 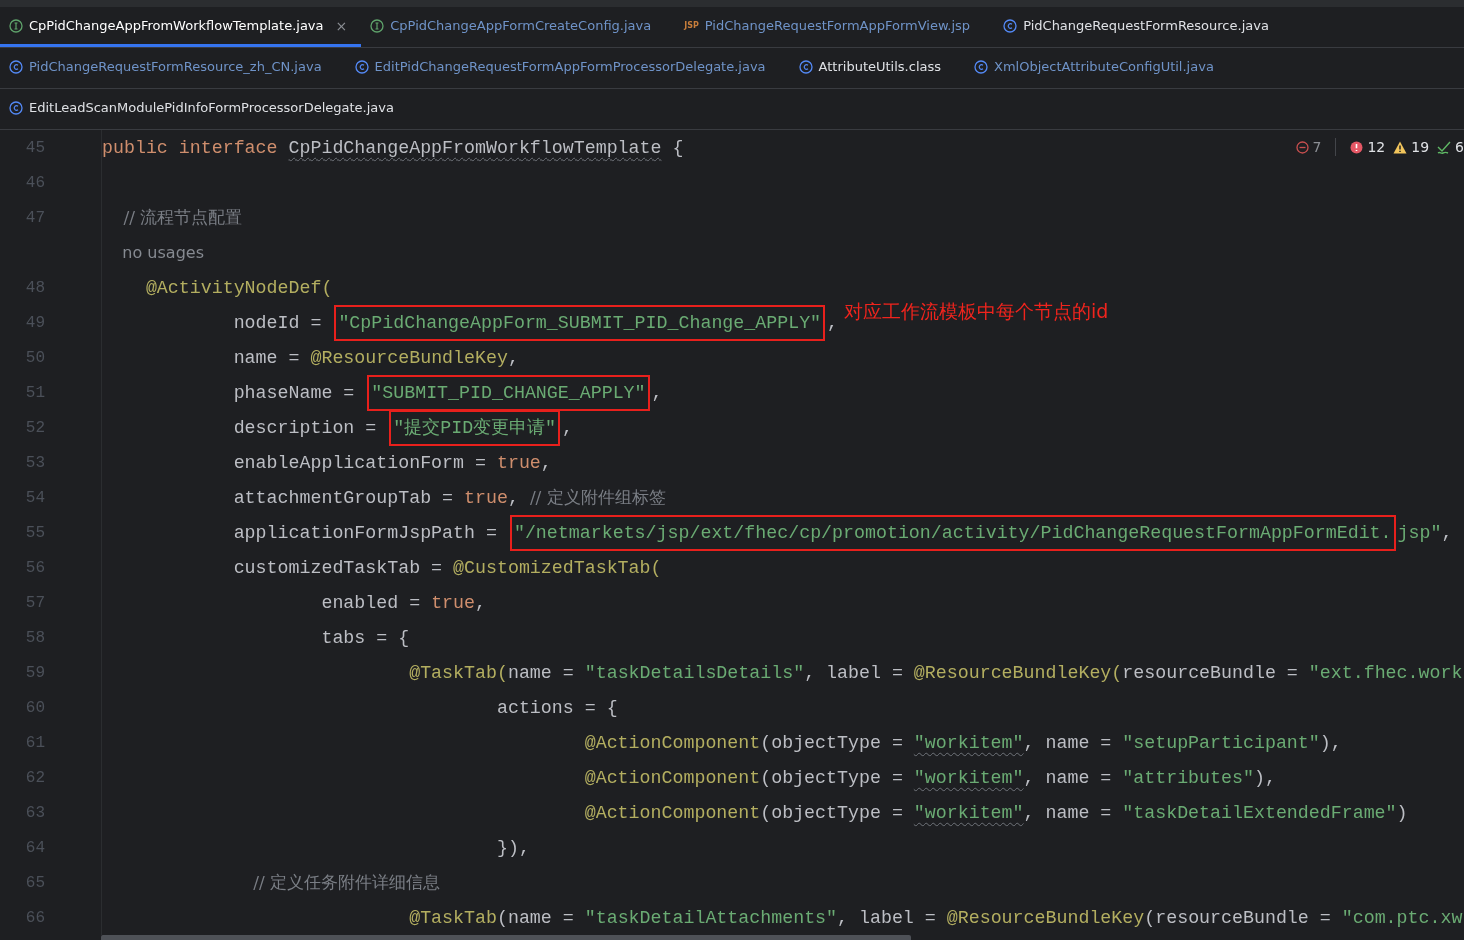 I want to click on editor-tab: CpPidChangeAppFormCreateConfig.java, so click(x=518, y=27).